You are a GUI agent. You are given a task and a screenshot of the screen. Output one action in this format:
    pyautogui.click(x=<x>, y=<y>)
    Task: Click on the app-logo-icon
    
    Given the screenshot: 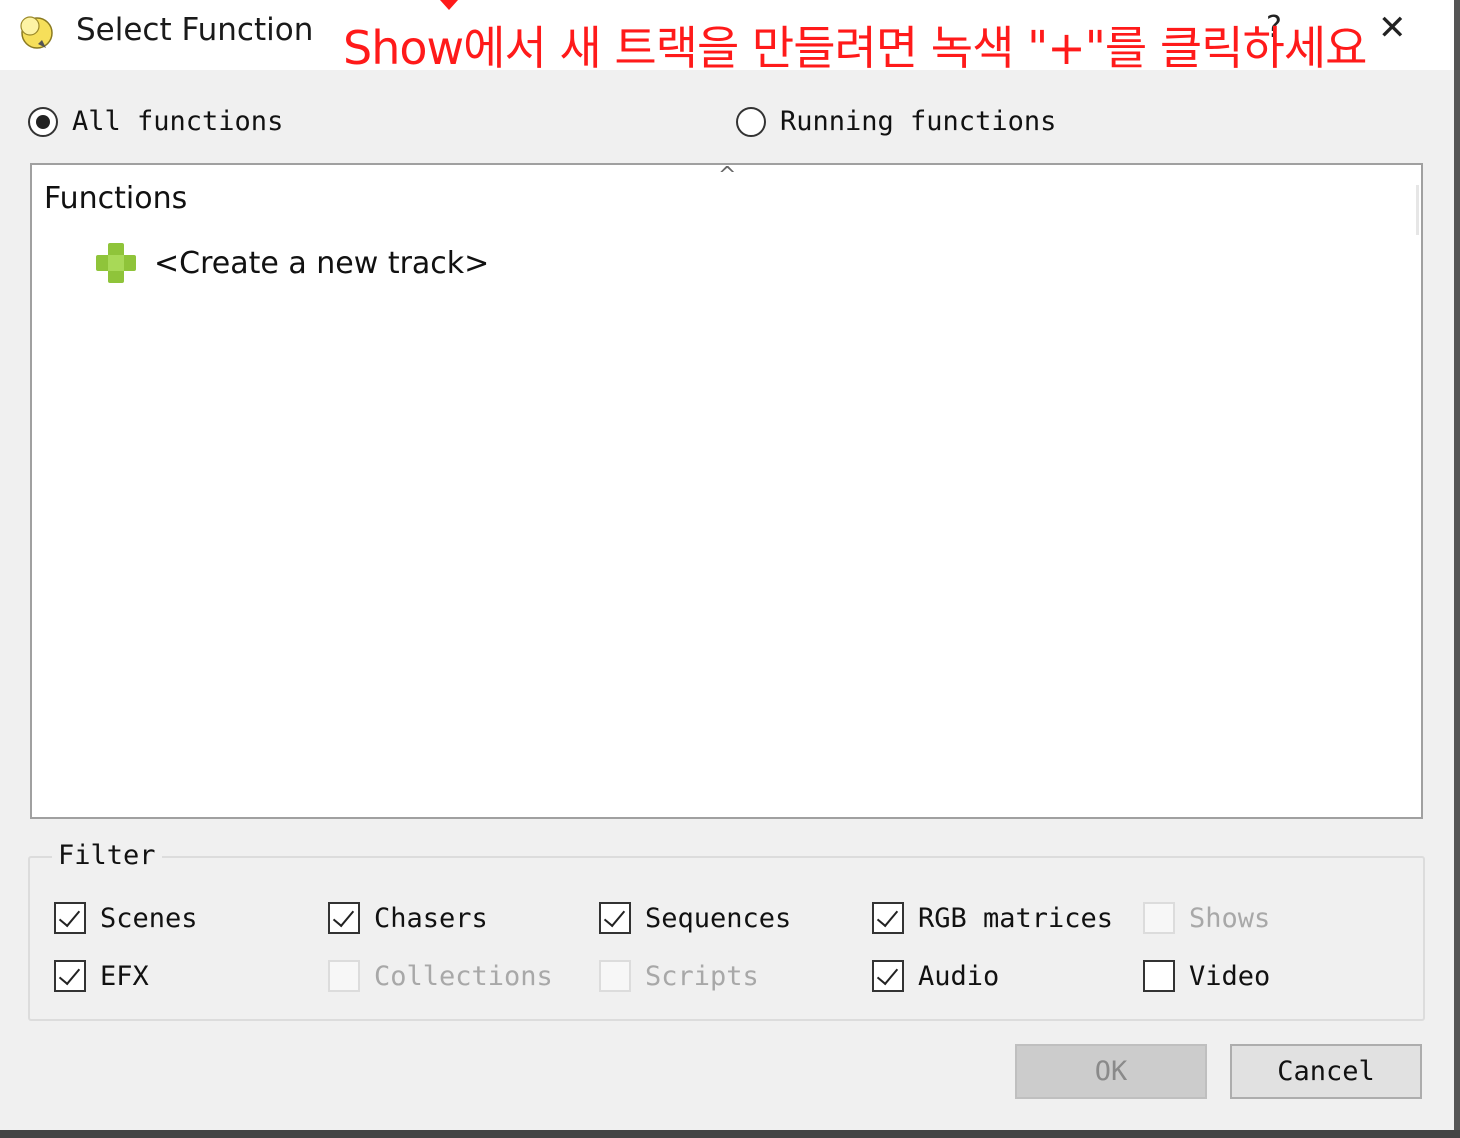 What is the action you would take?
    pyautogui.click(x=36, y=32)
    